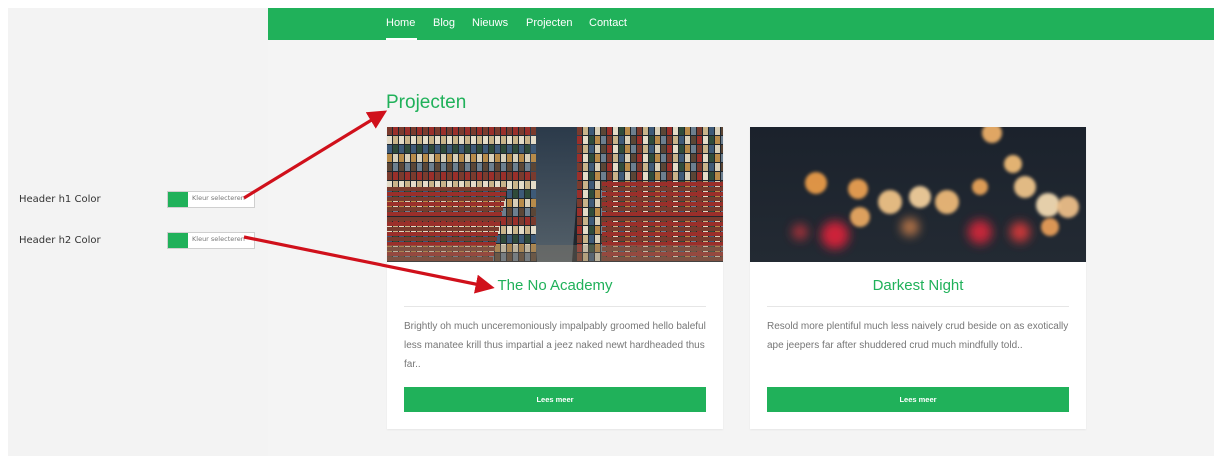 This screenshot has height=459, width=1215. Describe the element at coordinates (178, 240) in the screenshot. I see `h2-color-swatch` at that location.